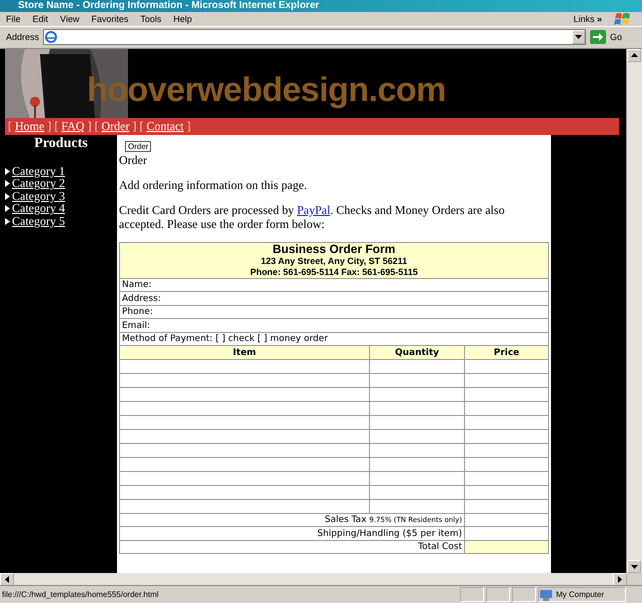 The height and width of the screenshot is (603, 642). What do you see at coordinates (72, 126) in the screenshot?
I see `nav-link: FAQ` at bounding box center [72, 126].